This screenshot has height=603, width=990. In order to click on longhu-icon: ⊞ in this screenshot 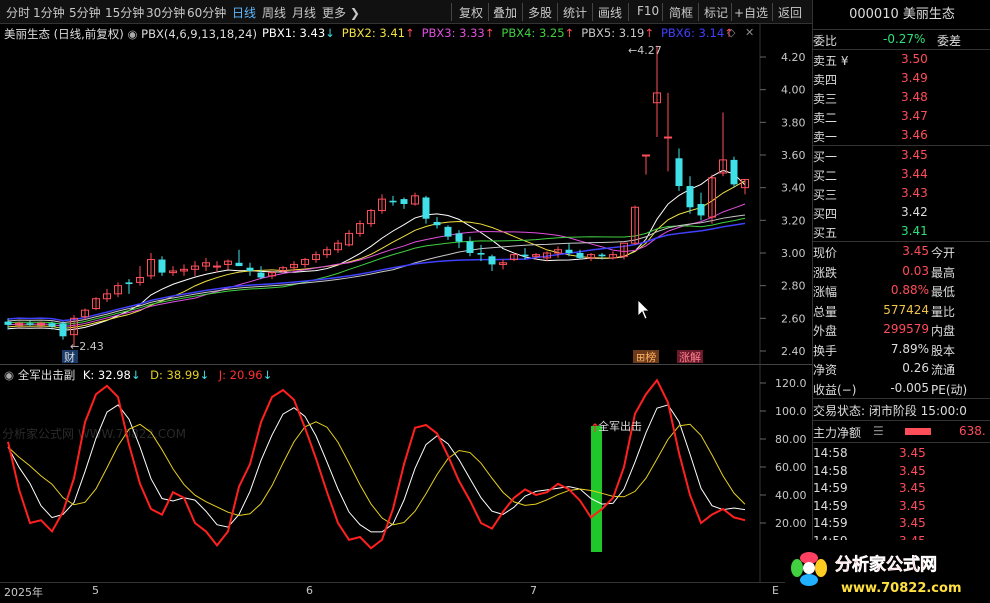, I will do `click(640, 357)`.